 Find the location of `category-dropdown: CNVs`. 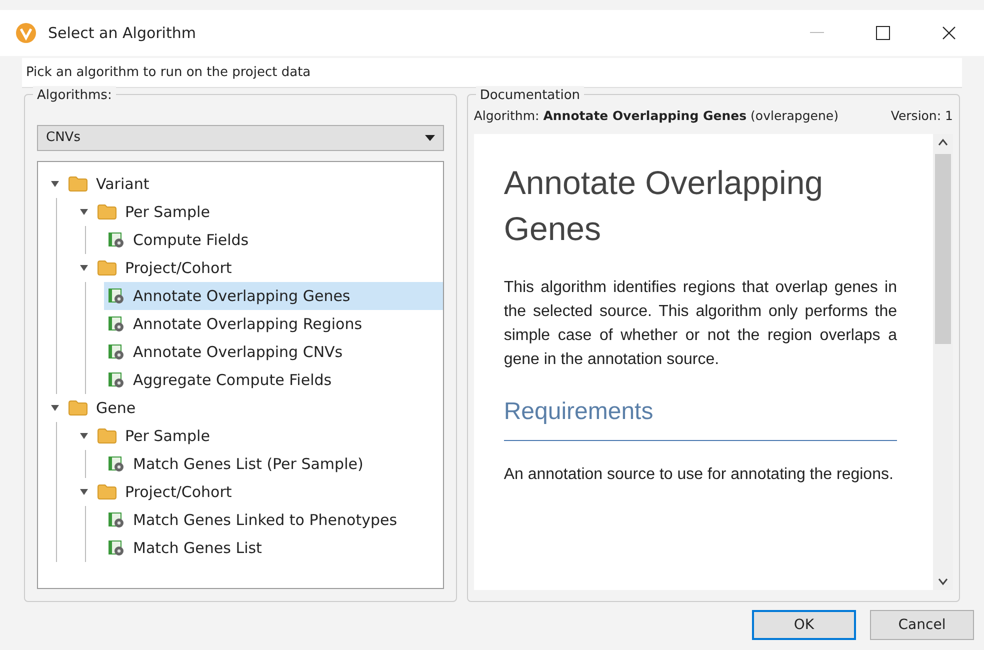

category-dropdown: CNVs is located at coordinates (240, 138).